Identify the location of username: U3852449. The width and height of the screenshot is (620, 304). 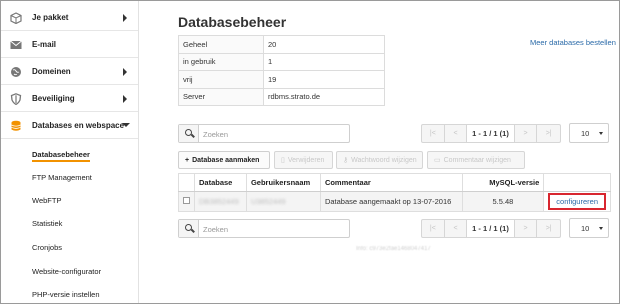
(268, 201).